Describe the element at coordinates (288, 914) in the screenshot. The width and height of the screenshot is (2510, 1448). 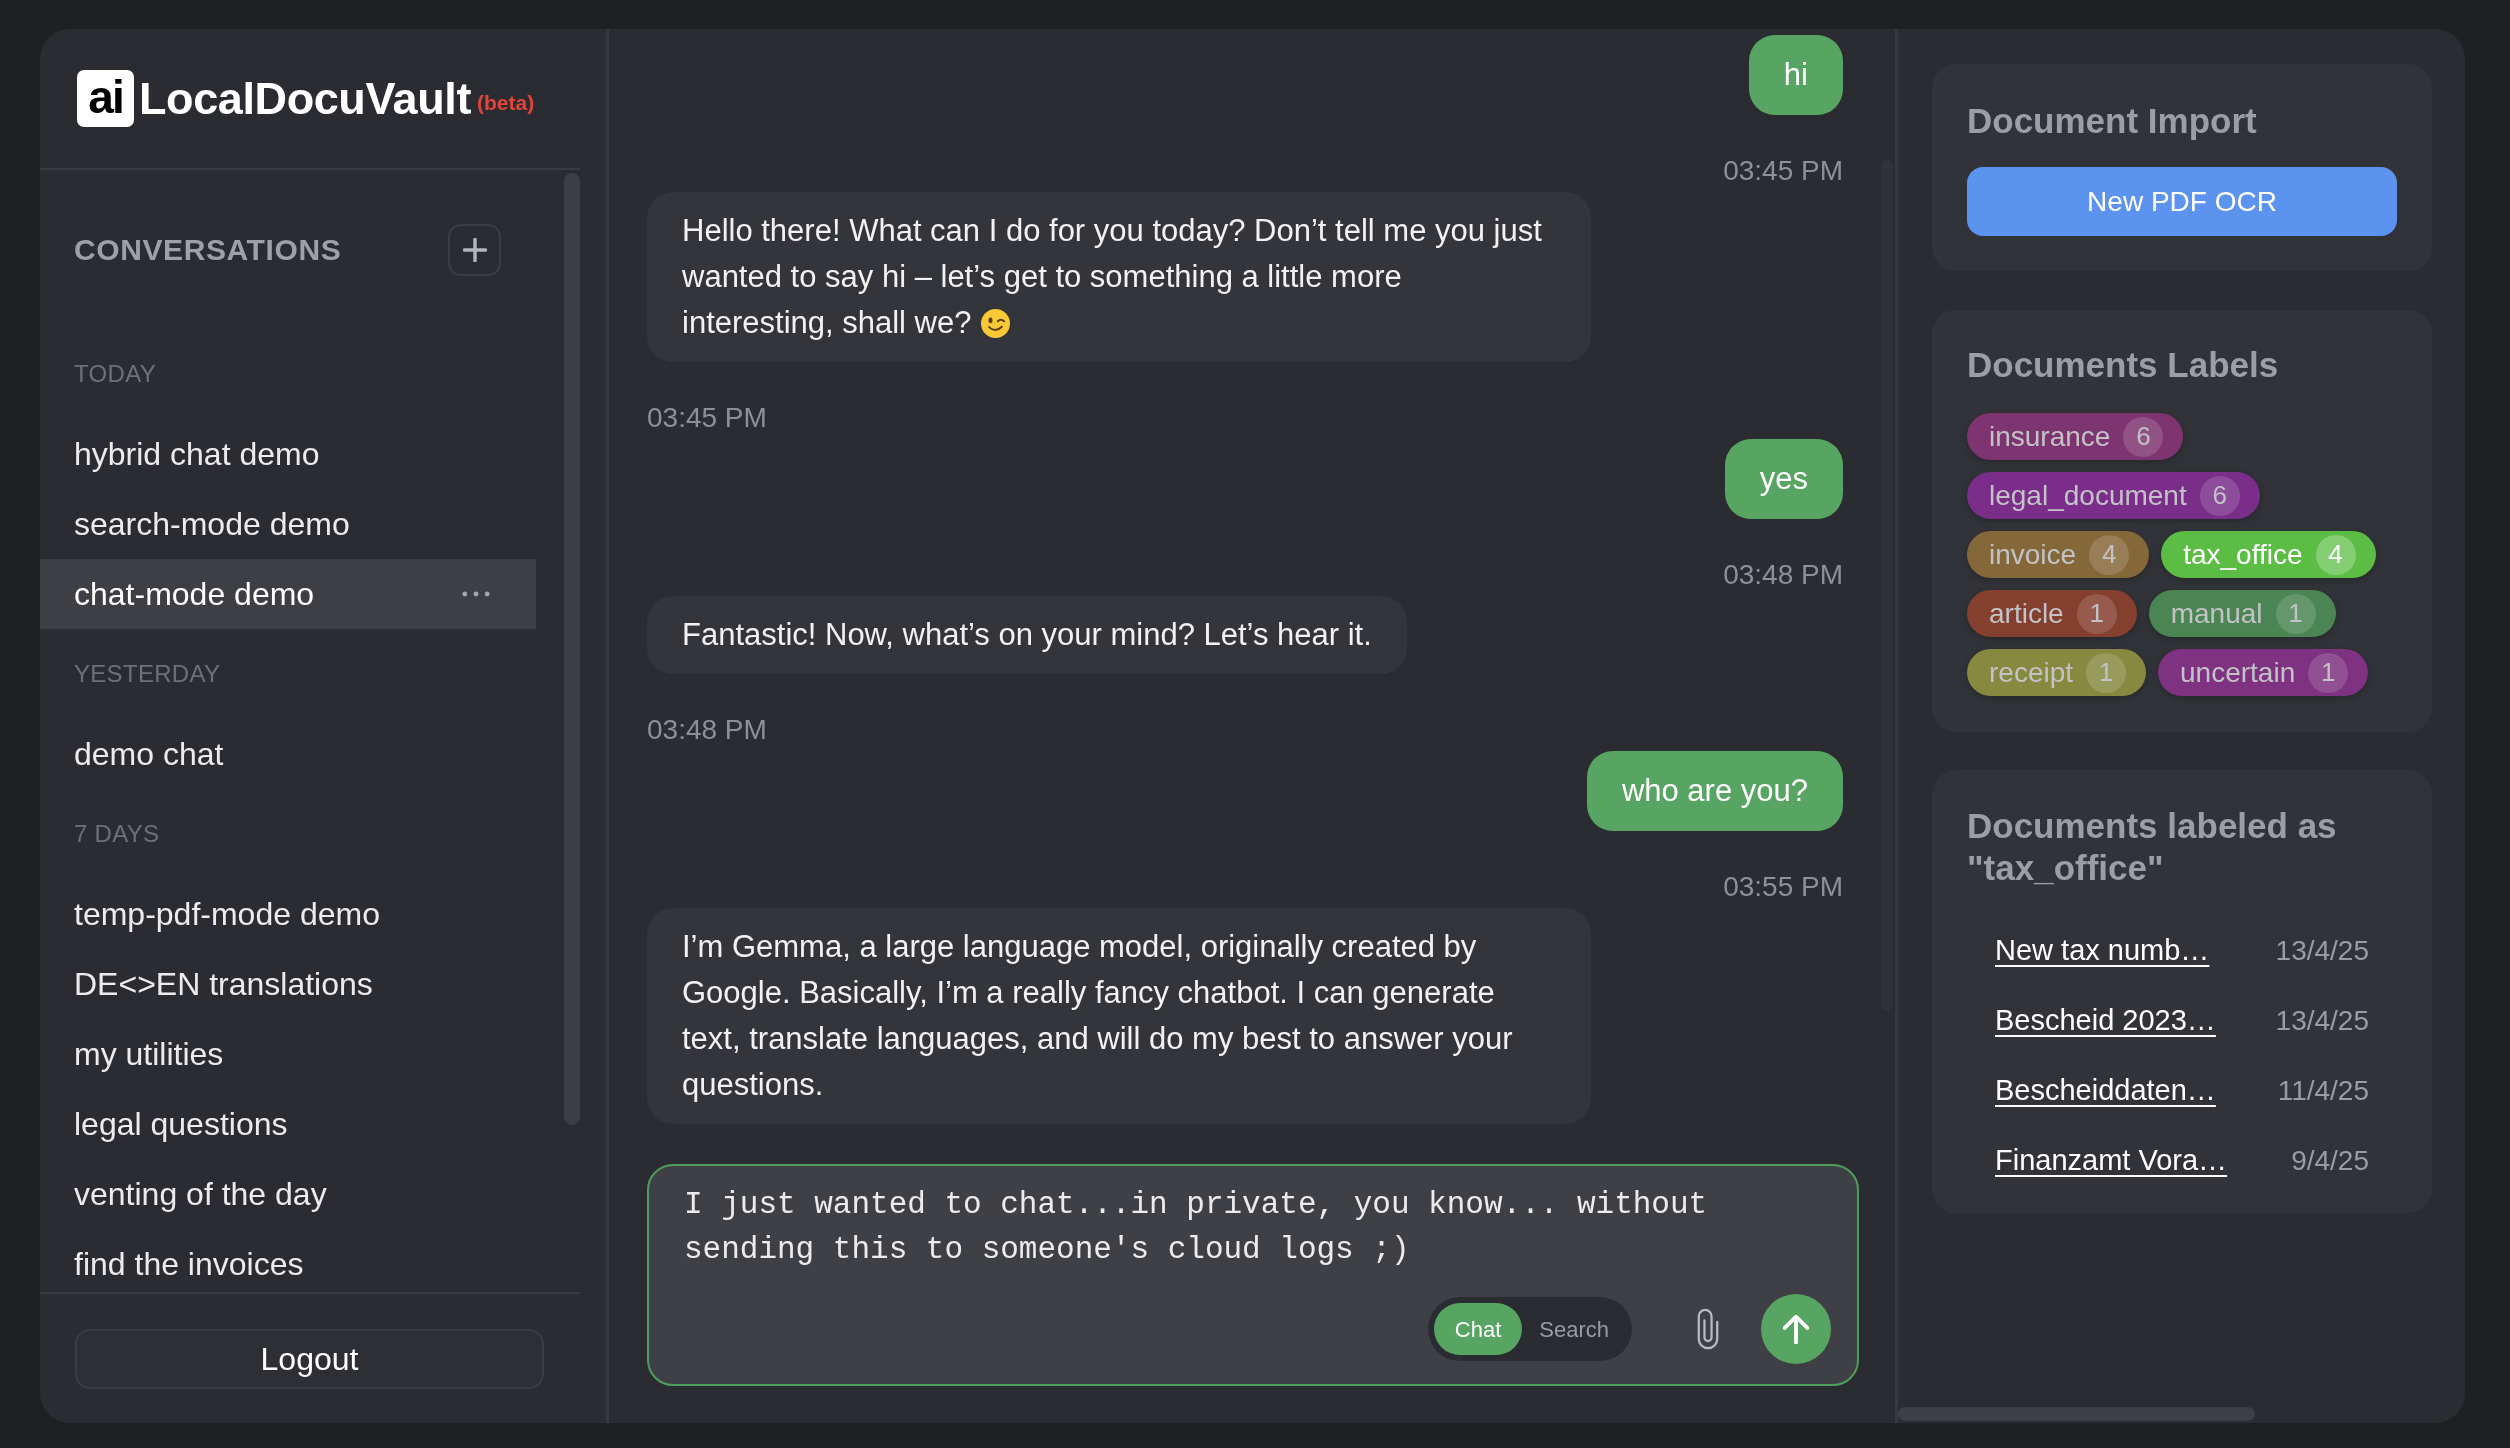
I see `conversation-item: temp-pdf-mode demo` at that location.